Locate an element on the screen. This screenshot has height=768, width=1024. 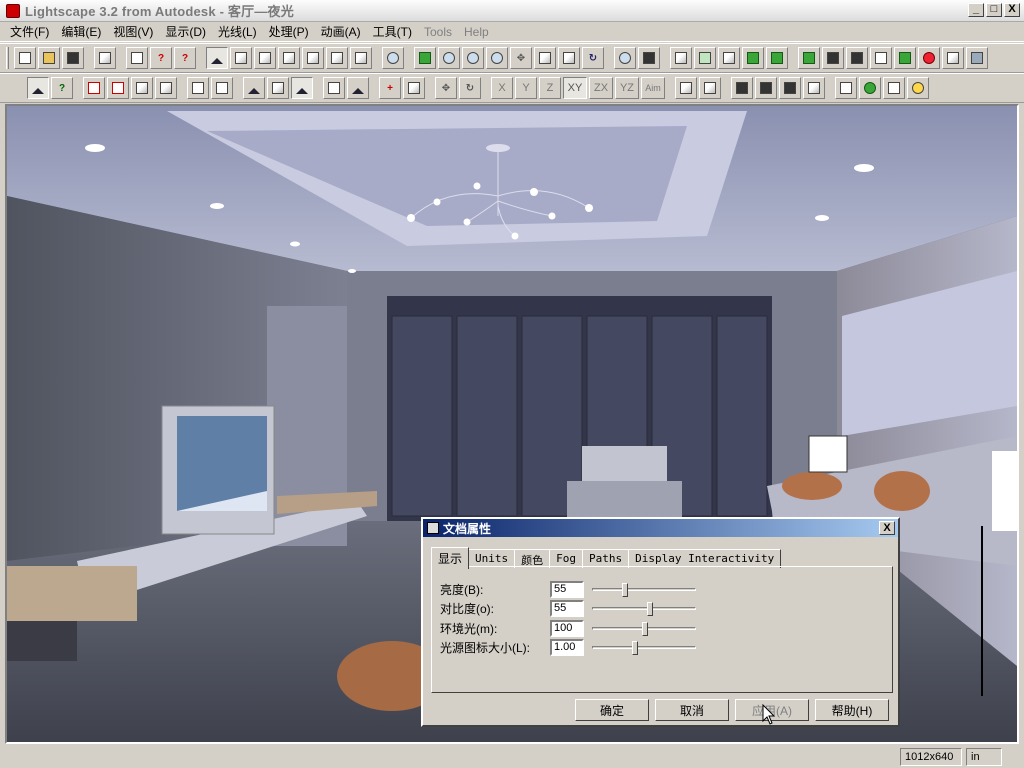
render-4-icon is located at coordinates (881, 58).